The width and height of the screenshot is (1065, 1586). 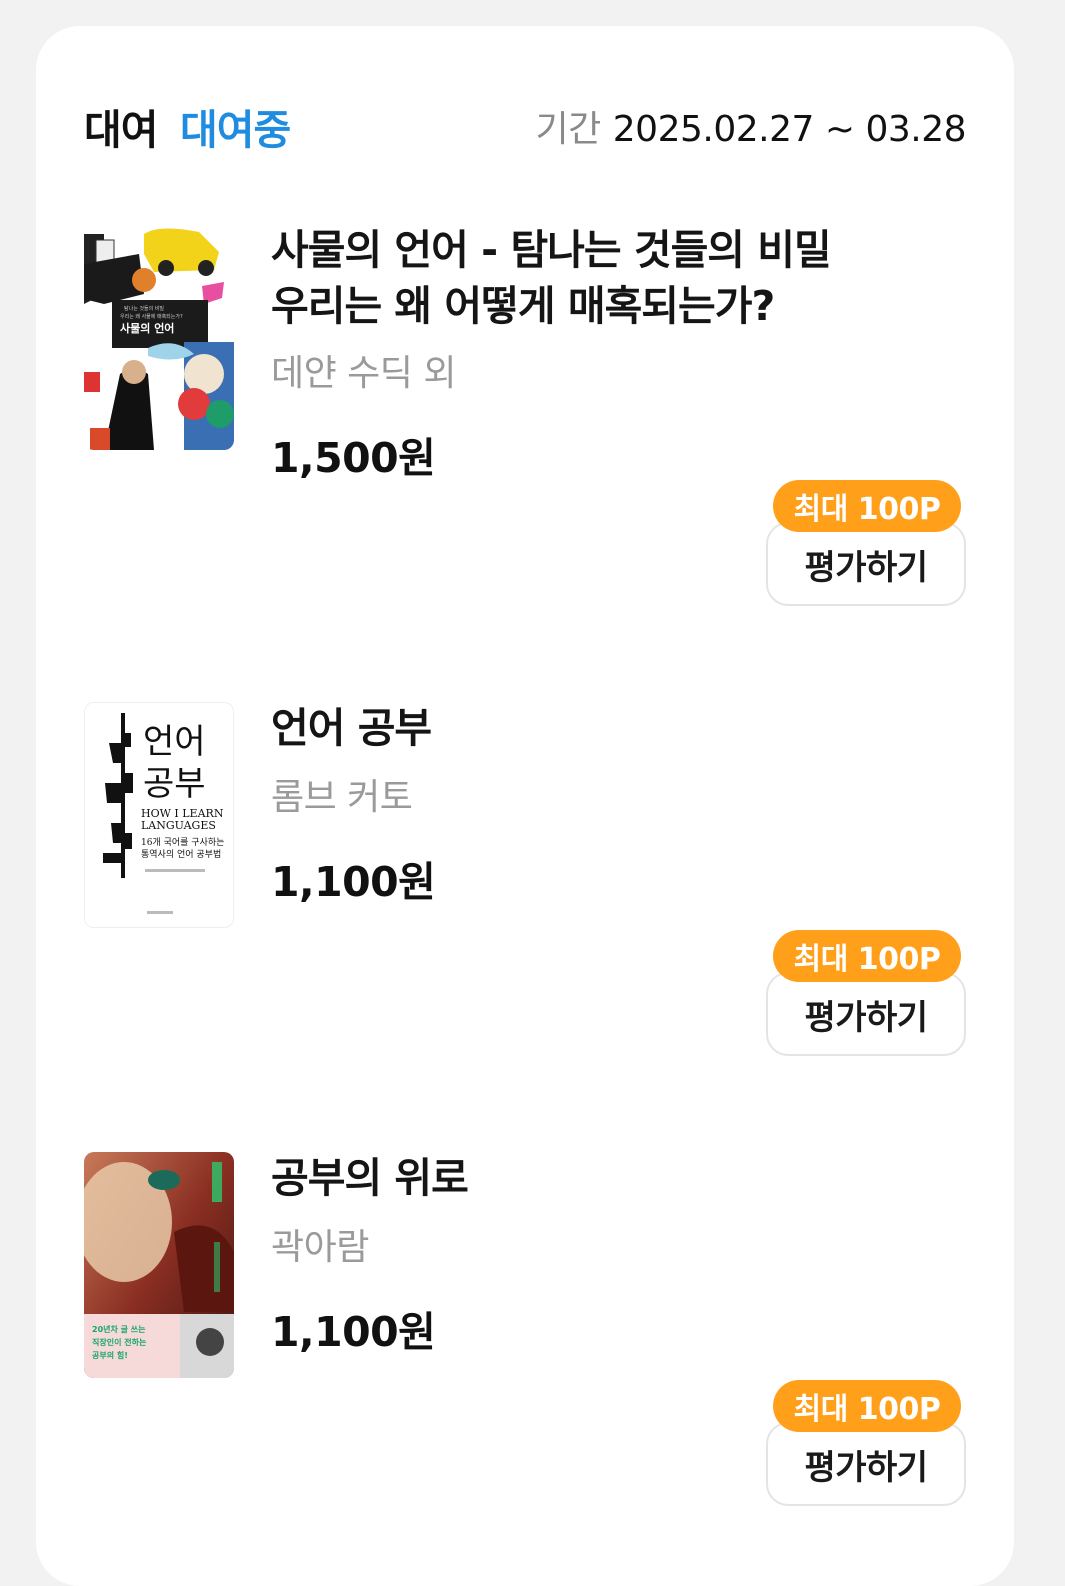 I want to click on book-author: 데얀 수딕 외, so click(x=364, y=373).